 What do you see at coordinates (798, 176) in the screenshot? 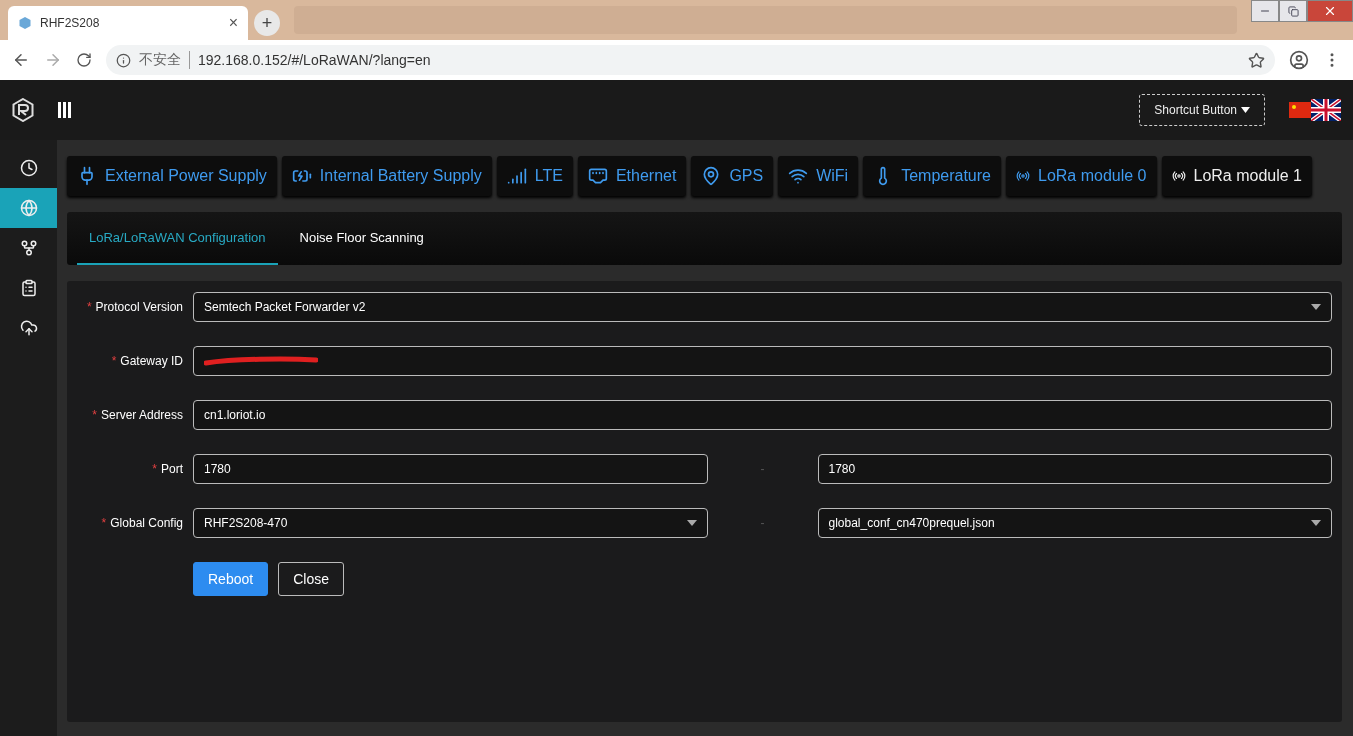
I see `wifi-icon` at bounding box center [798, 176].